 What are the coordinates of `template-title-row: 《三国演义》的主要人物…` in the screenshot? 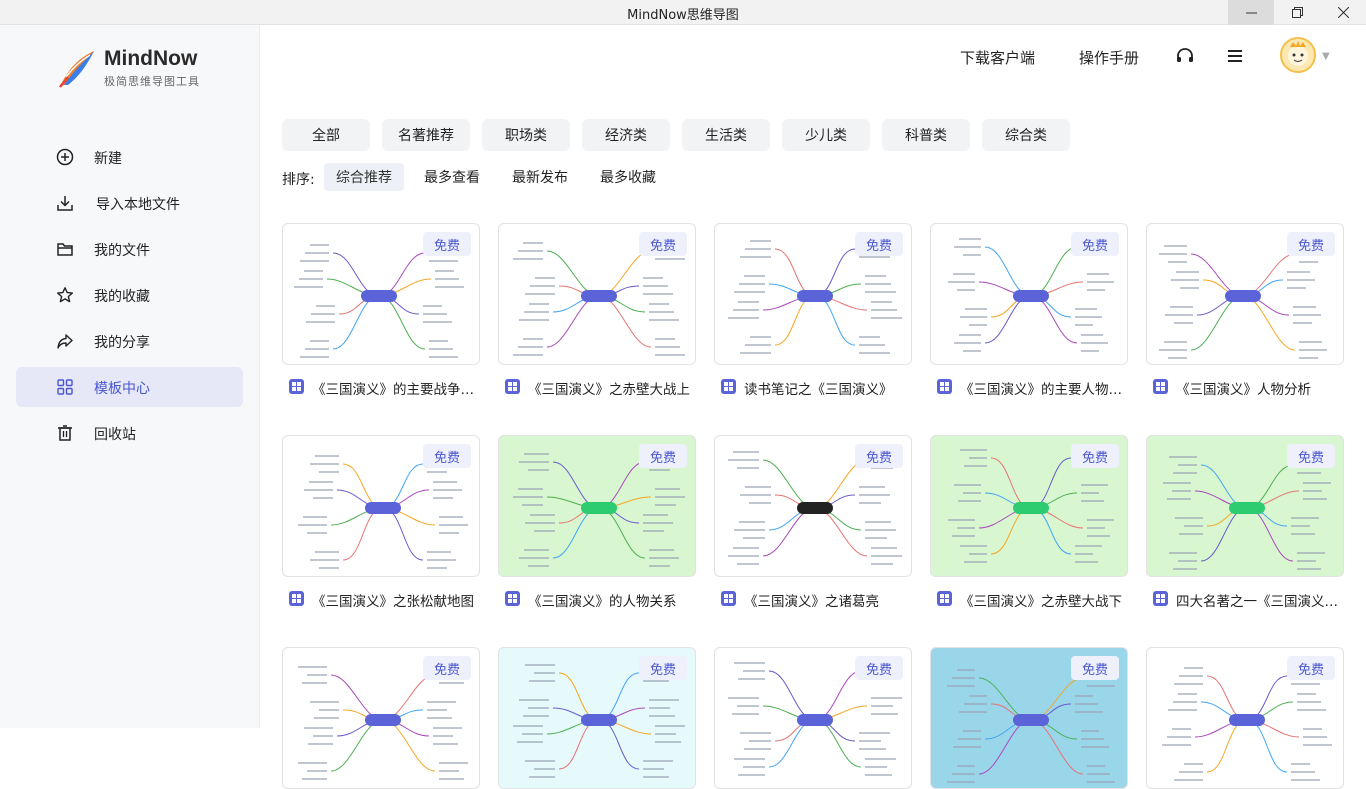 It's located at (1029, 387).